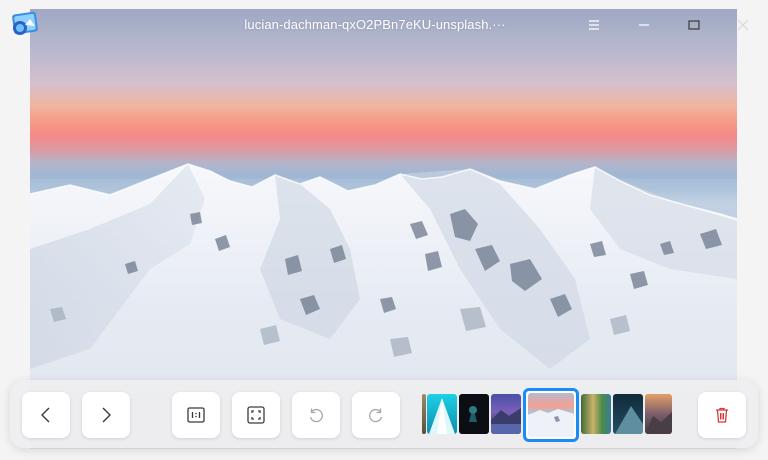  I want to click on hamburger-menu-icon, so click(594, 25).